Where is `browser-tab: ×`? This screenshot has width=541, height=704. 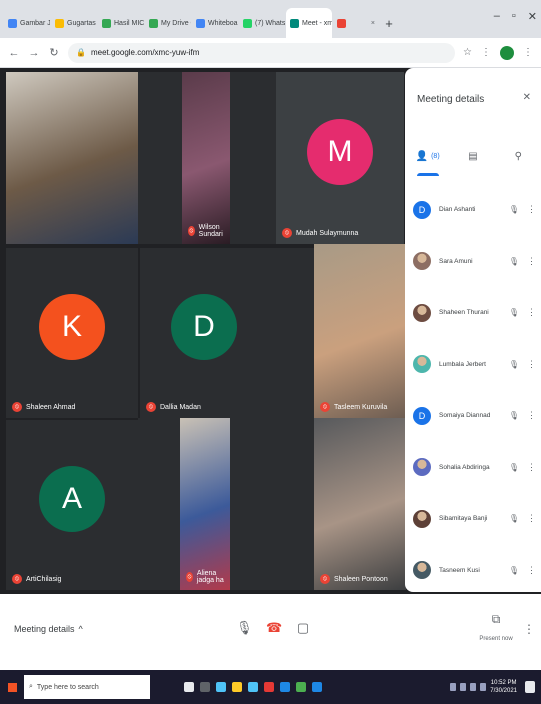 browser-tab: × is located at coordinates (356, 23).